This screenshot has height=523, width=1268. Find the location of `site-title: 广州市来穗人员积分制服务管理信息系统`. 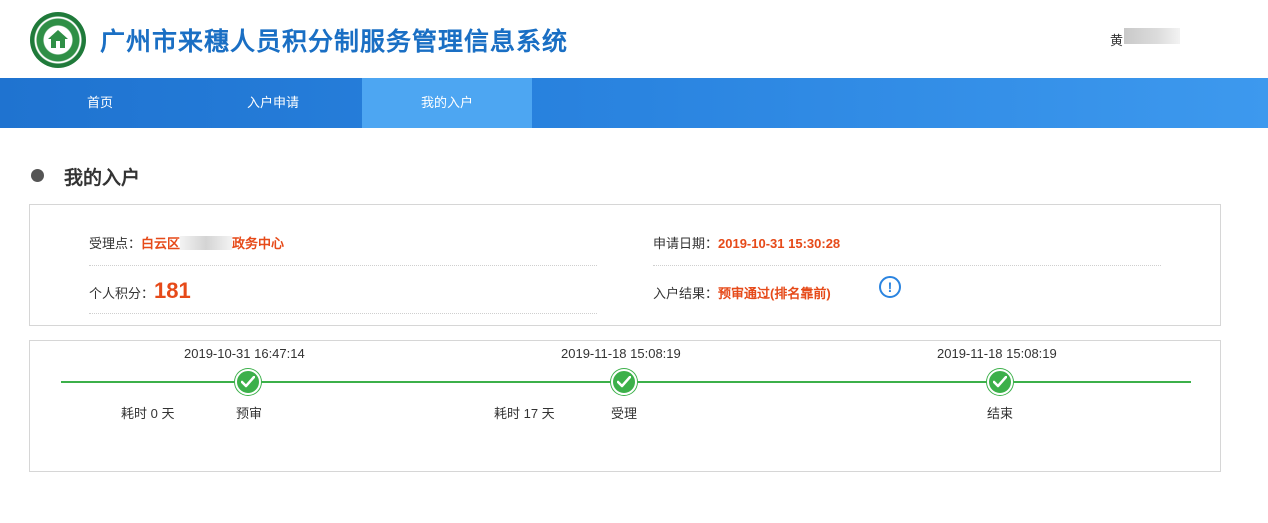

site-title: 广州市来穗人员积分制服务管理信息系统 is located at coordinates (334, 42).